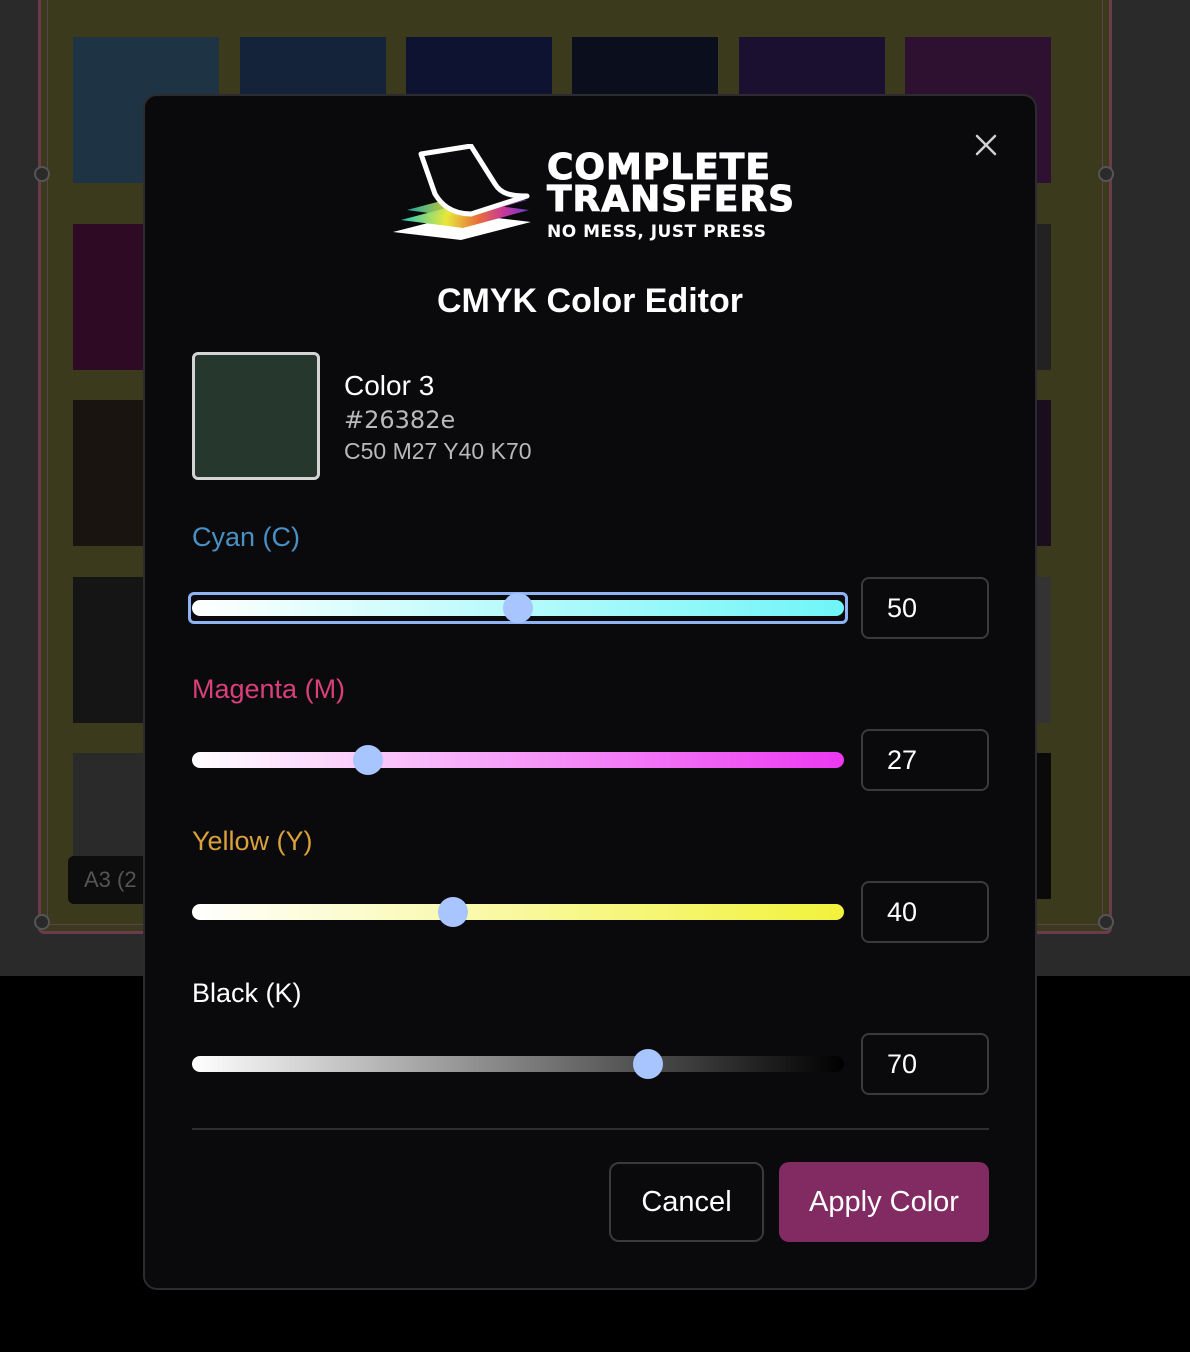 This screenshot has height=1352, width=1190. What do you see at coordinates (518, 760) in the screenshot?
I see `magenta-slider` at bounding box center [518, 760].